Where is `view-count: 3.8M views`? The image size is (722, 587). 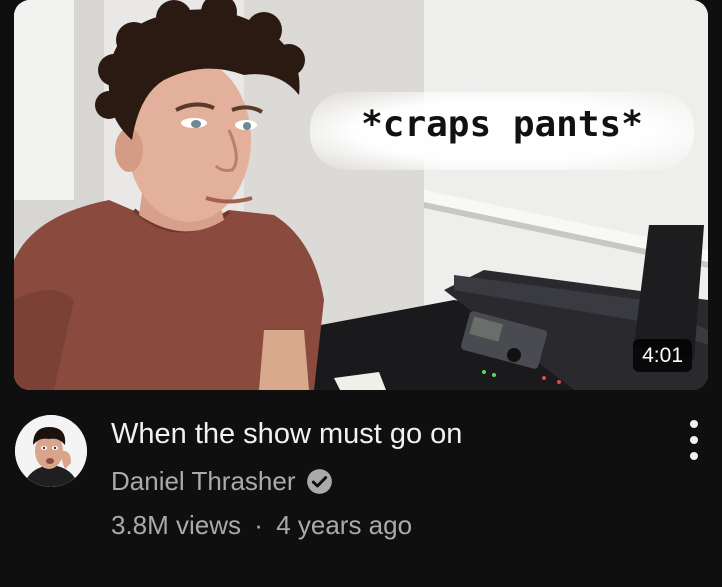
view-count: 3.8M views is located at coordinates (176, 525).